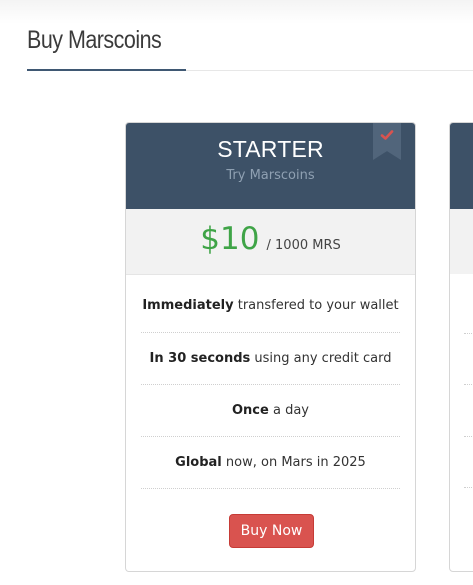 The image size is (473, 585). Describe the element at coordinates (200, 358) in the screenshot. I see `feature-bold: In 30 seconds` at that location.